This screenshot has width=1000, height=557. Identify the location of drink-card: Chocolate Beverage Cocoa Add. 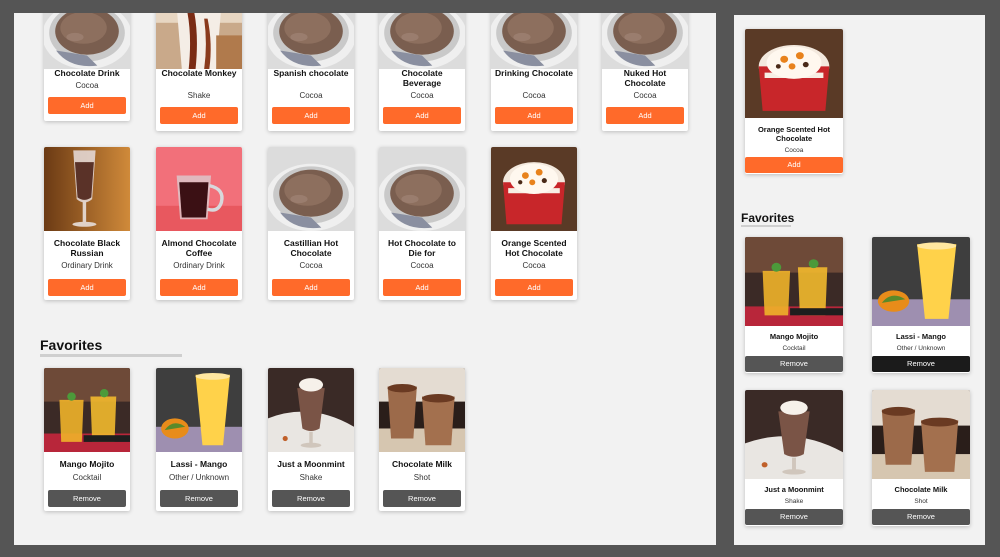
(422, 72).